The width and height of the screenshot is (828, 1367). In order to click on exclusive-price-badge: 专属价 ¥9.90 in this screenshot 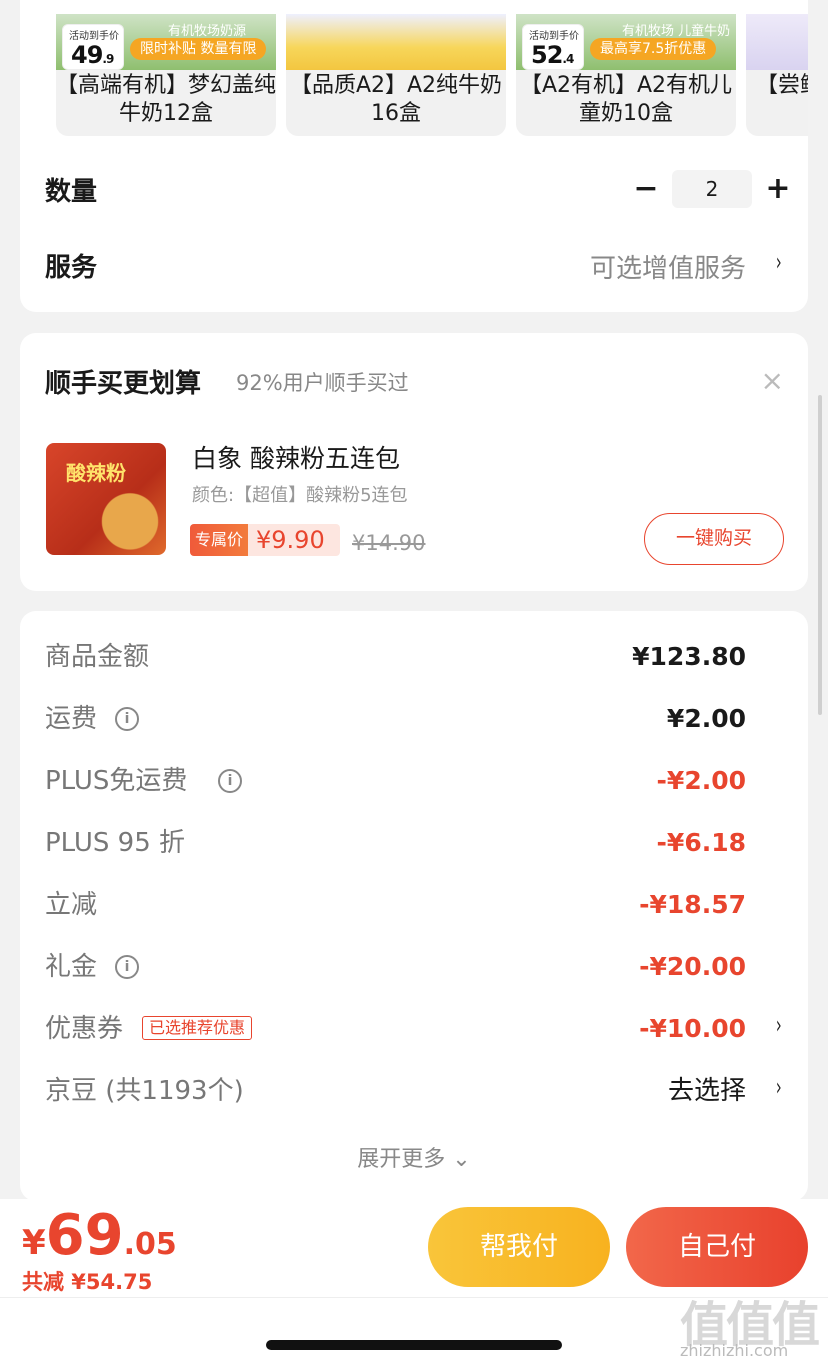, I will do `click(265, 540)`.